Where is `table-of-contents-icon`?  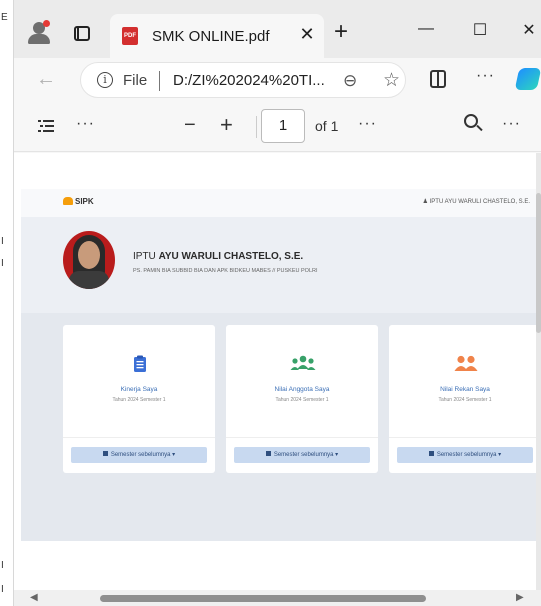 table-of-contents-icon is located at coordinates (46, 126).